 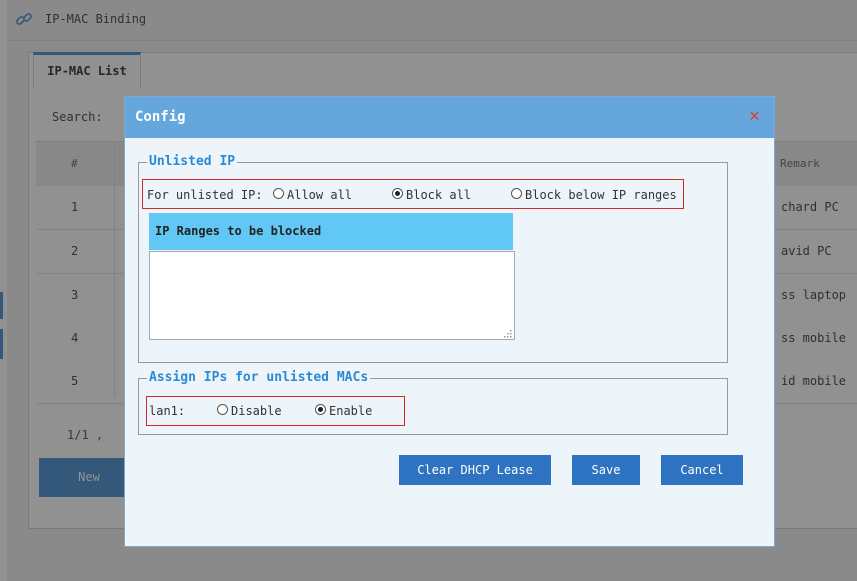 I want to click on block-all-label: Block all, so click(x=438, y=195).